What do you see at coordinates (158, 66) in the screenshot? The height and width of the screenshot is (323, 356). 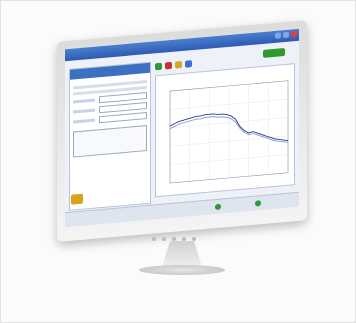 I see `back-icon` at bounding box center [158, 66].